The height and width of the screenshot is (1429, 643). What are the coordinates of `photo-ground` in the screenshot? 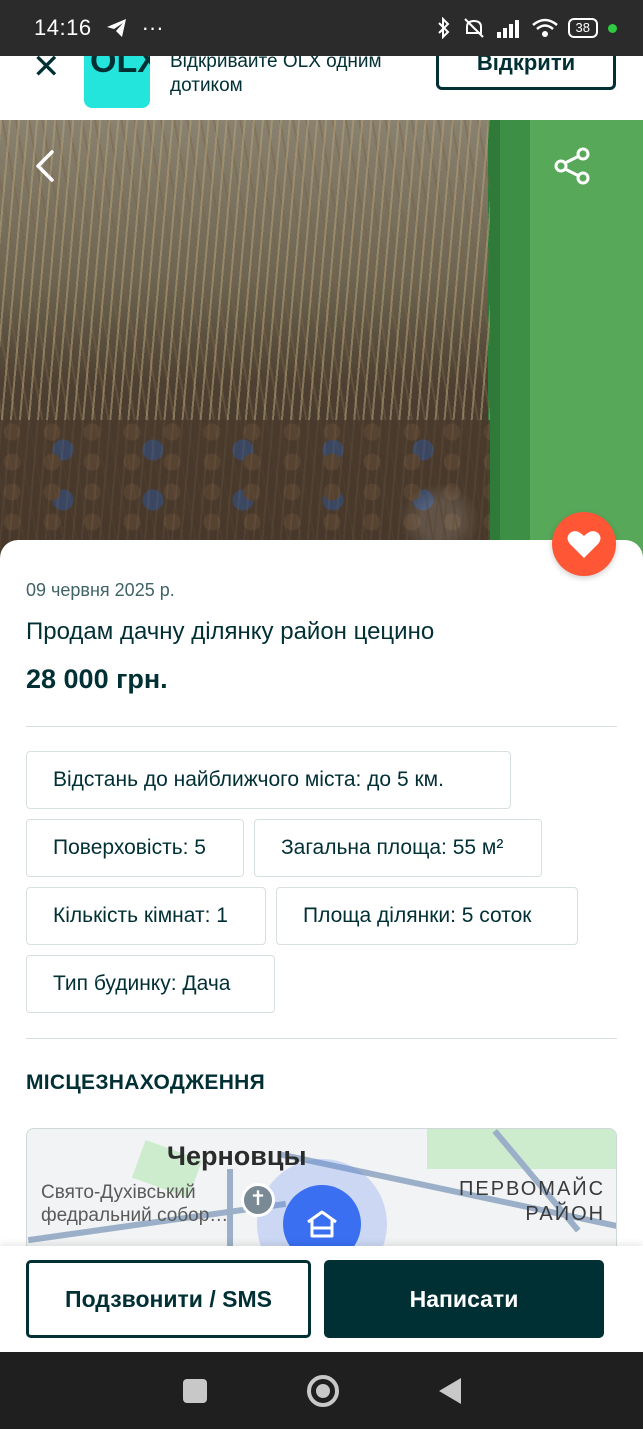 It's located at (245, 490).